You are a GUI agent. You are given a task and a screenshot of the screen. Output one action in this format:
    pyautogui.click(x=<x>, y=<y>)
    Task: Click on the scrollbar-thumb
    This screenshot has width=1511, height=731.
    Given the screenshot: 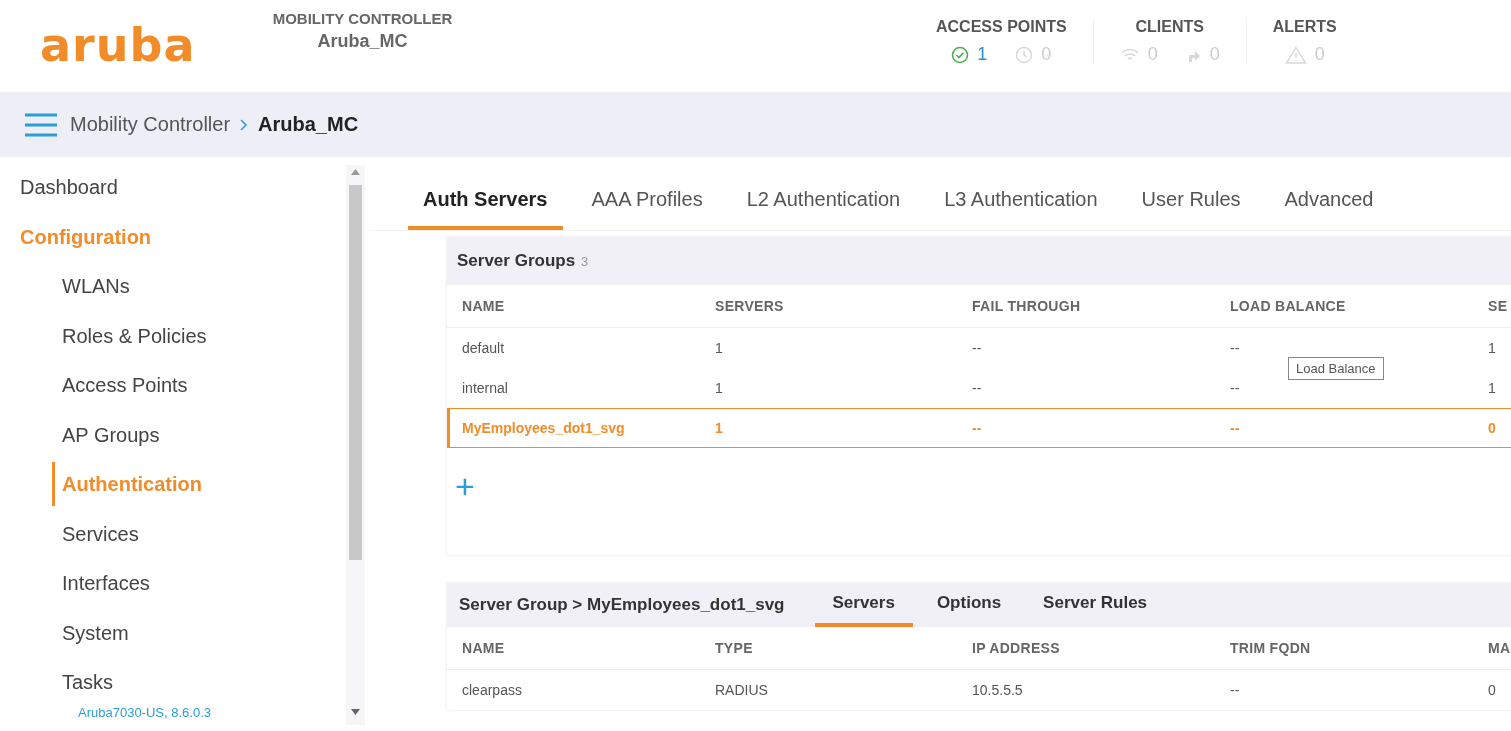 What is the action you would take?
    pyautogui.click(x=355, y=372)
    